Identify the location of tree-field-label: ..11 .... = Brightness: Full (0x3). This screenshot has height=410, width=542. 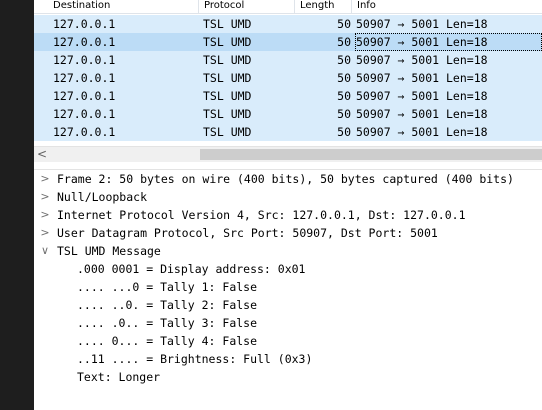
(195, 359).